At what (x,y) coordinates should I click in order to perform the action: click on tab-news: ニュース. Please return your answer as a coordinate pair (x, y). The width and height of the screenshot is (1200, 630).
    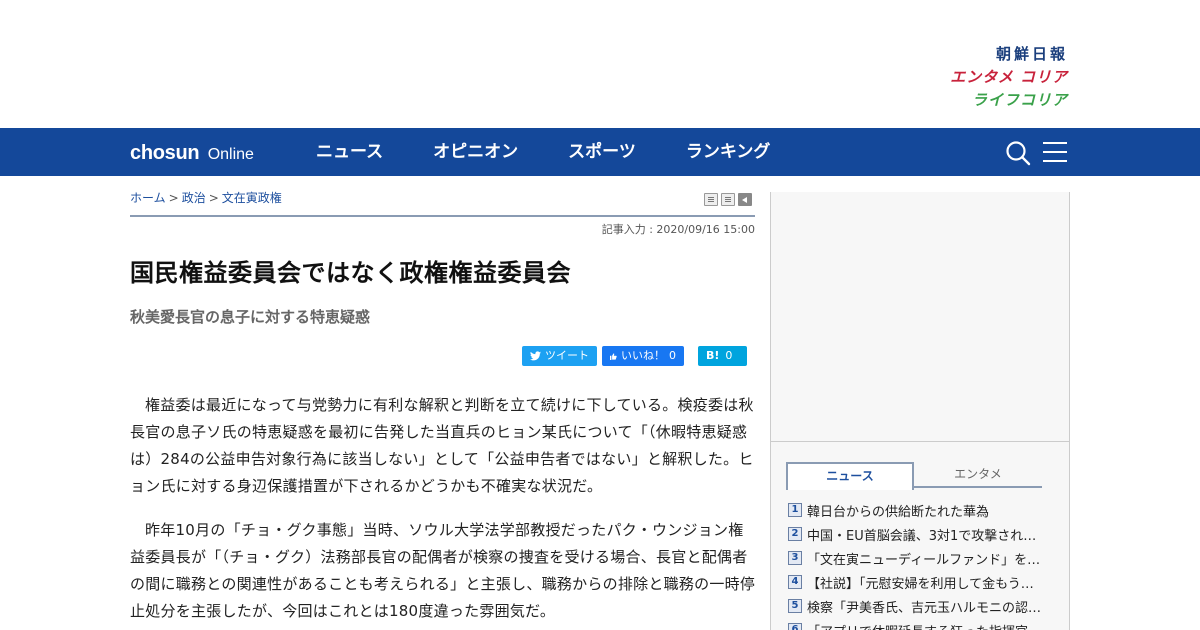
    Looking at the image, I should click on (850, 476).